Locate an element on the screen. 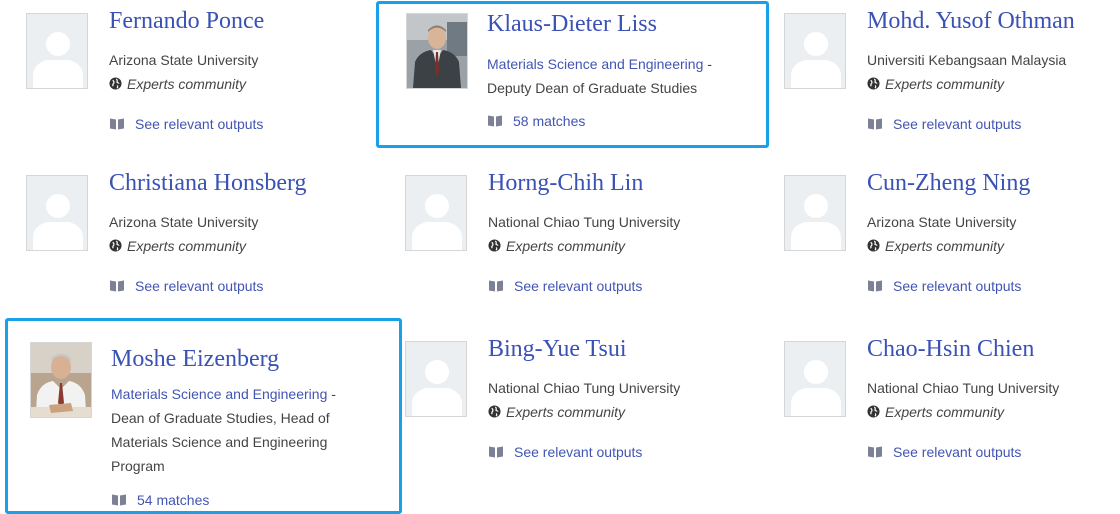 The image size is (1120, 514). matches-label: 58 matches is located at coordinates (549, 121).